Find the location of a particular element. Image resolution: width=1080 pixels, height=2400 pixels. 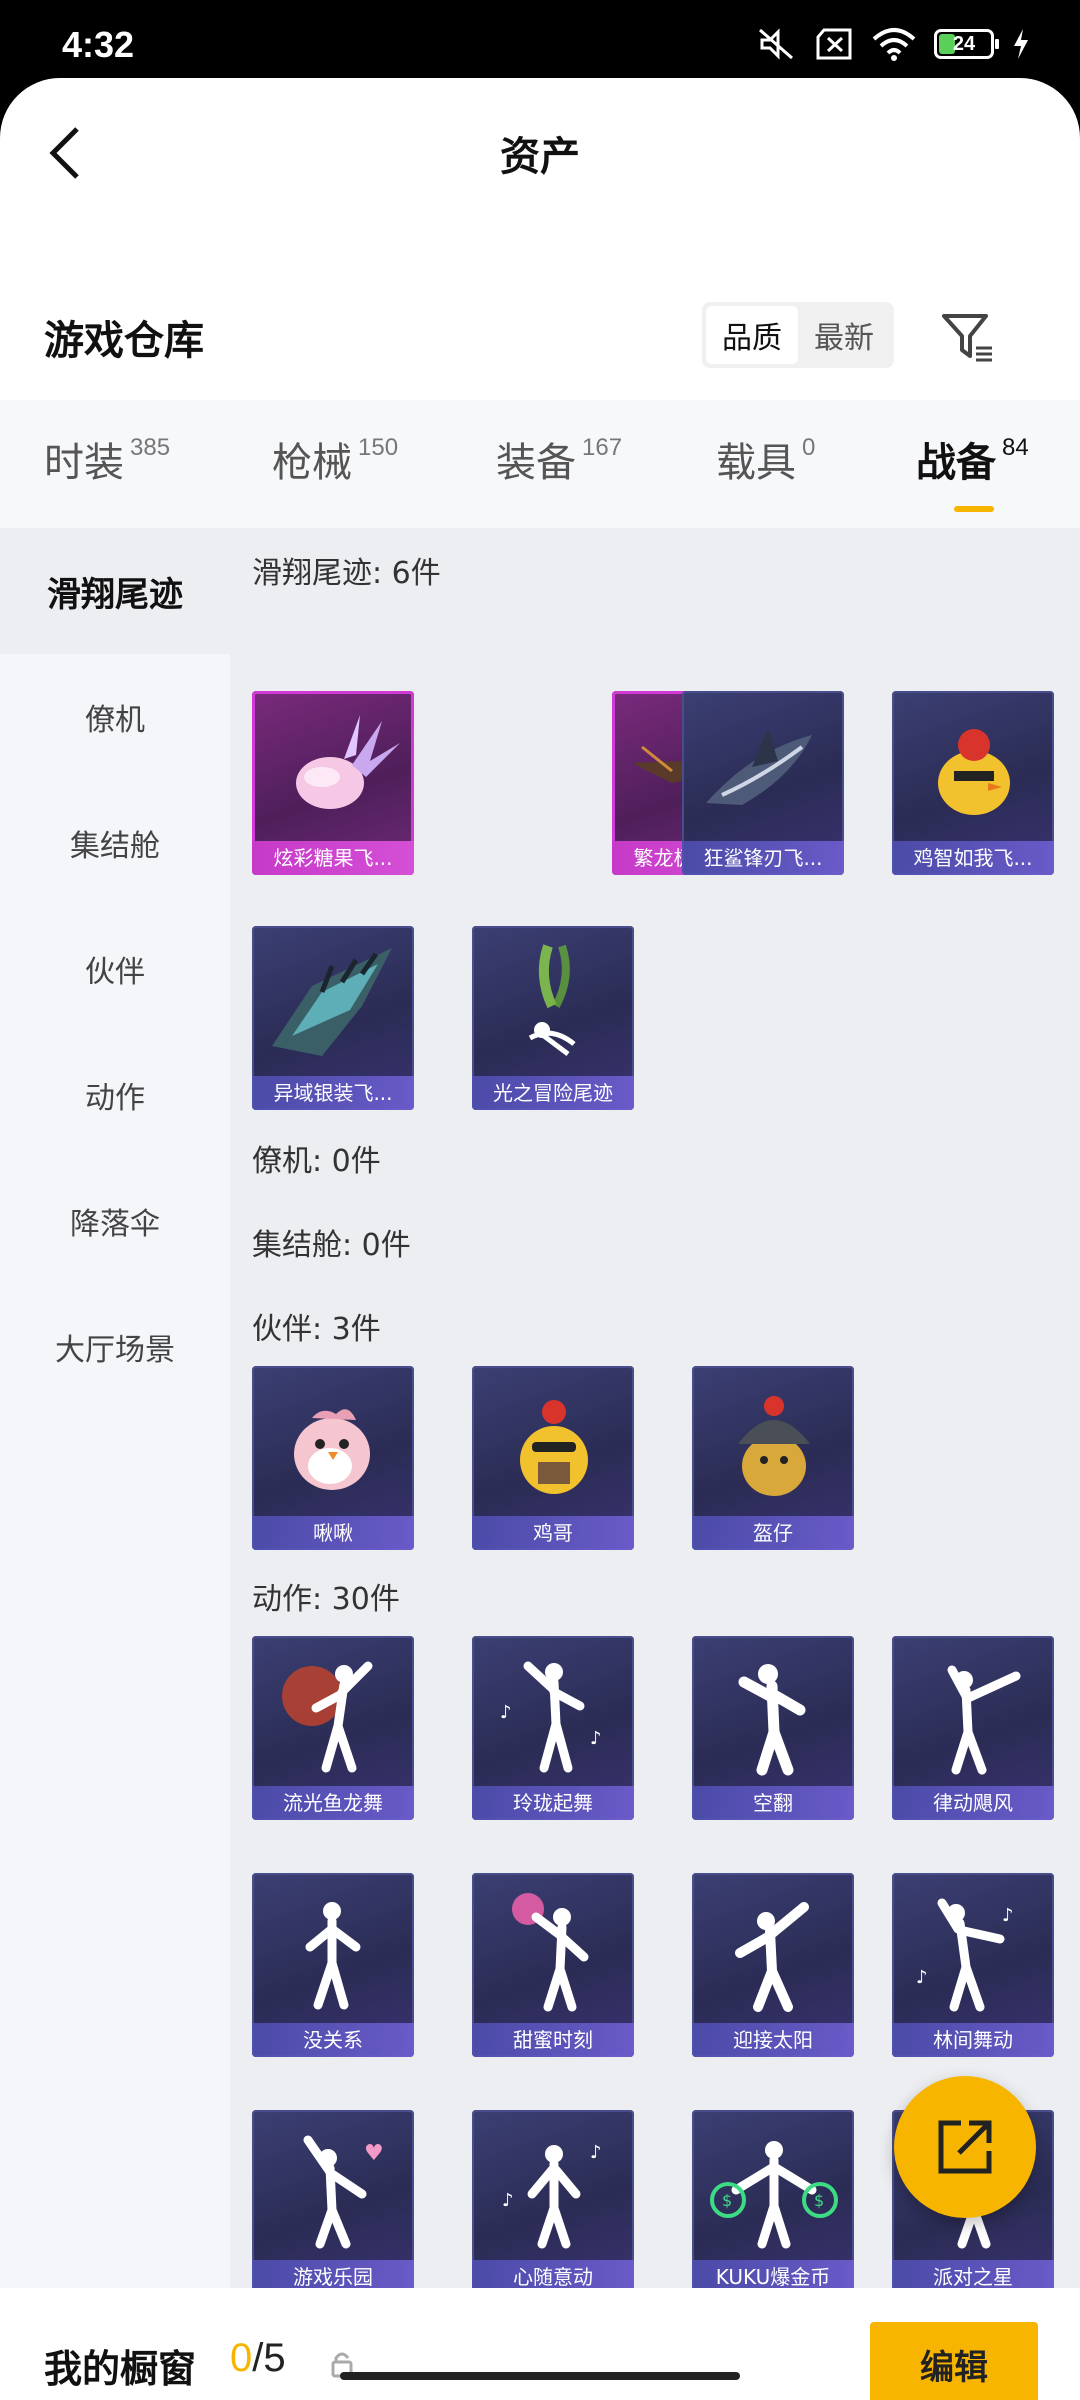

chicken-glider-icon is located at coordinates (974, 772).